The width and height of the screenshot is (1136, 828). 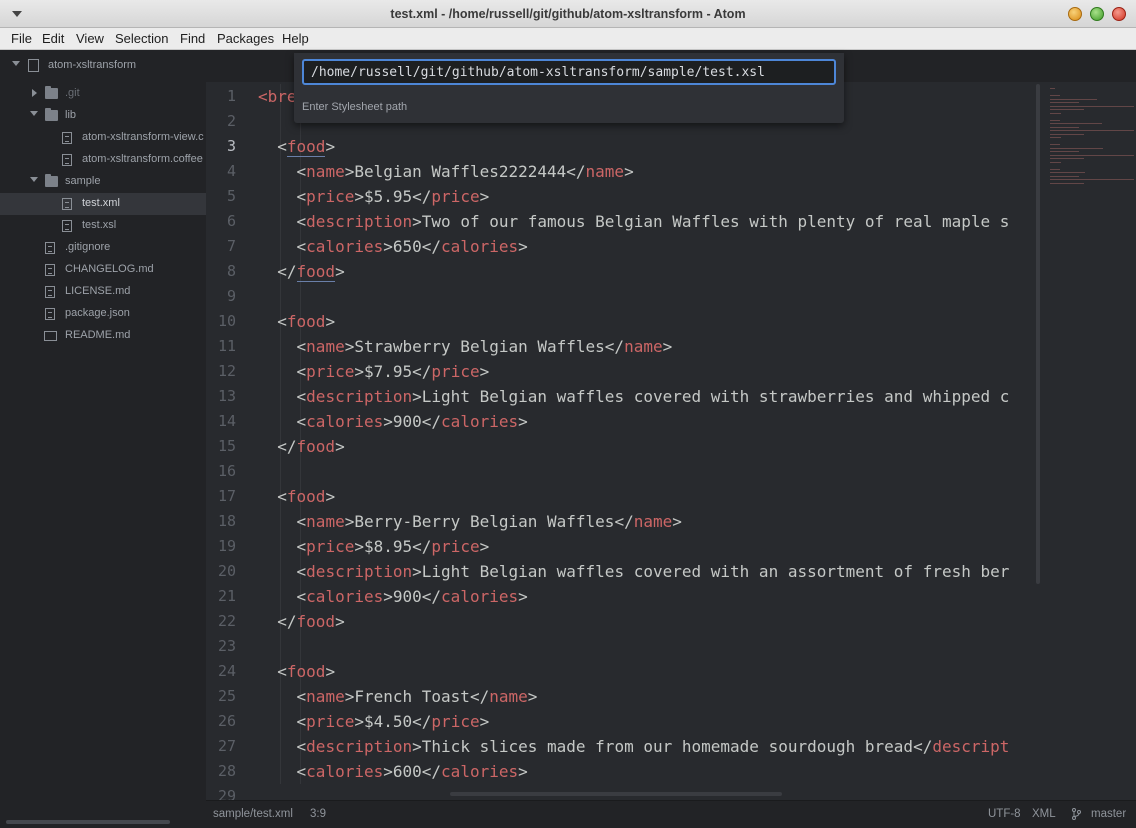 What do you see at coordinates (484, 521) in the screenshot?
I see `code-text: Berry-Berry Belgian Waffles` at bounding box center [484, 521].